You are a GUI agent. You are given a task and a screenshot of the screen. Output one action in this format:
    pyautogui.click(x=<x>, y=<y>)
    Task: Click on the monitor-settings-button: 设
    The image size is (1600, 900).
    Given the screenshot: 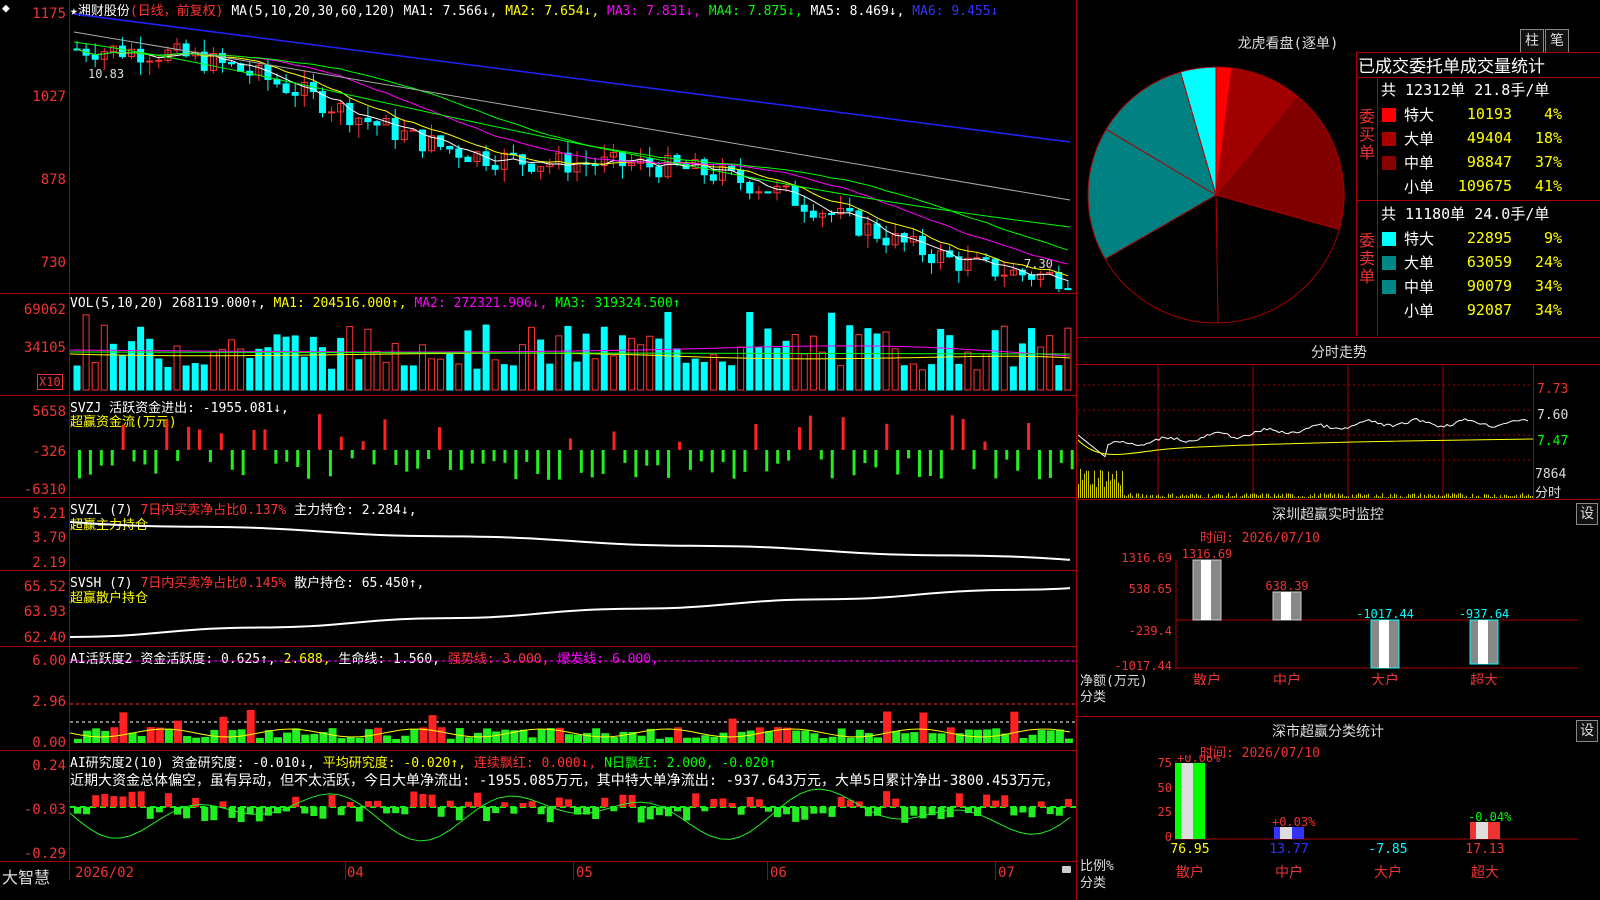 What is the action you would take?
    pyautogui.click(x=1587, y=514)
    